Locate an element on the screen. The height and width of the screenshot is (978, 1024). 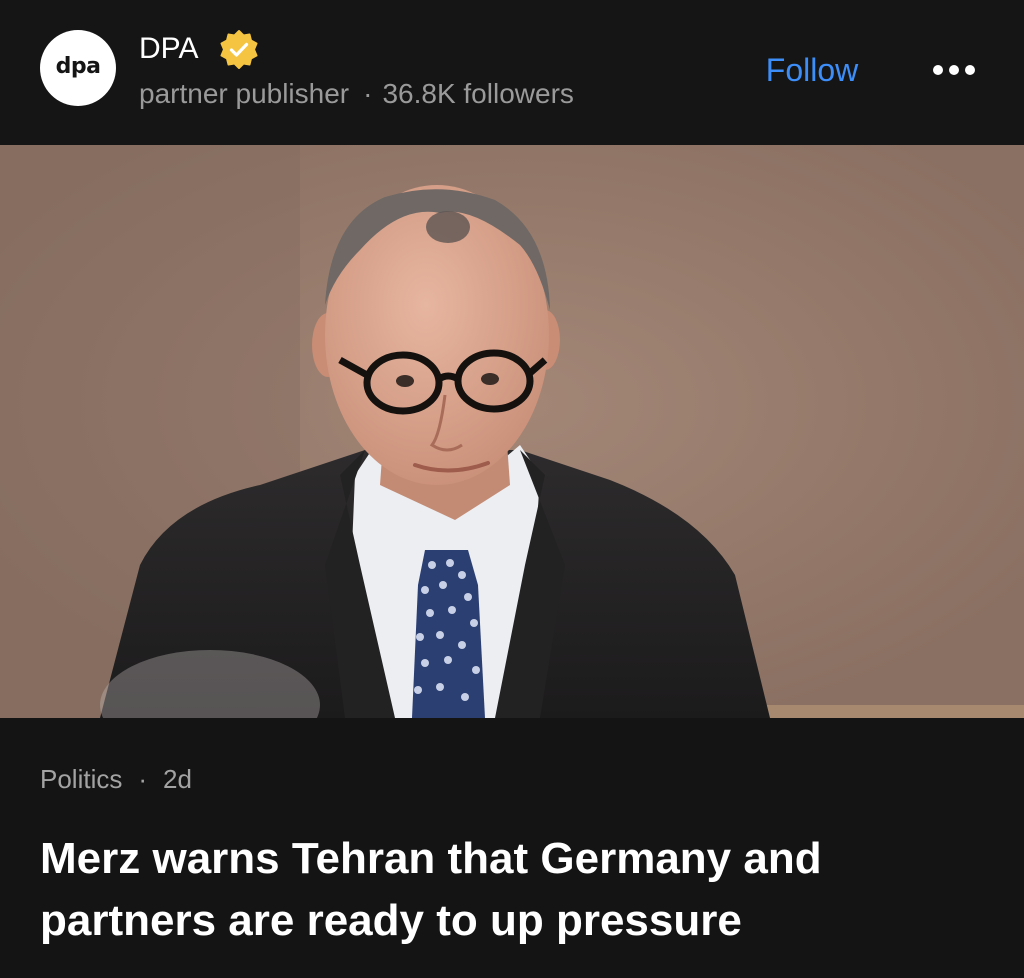
article-meta: Politics · 2d is located at coordinates (116, 779).